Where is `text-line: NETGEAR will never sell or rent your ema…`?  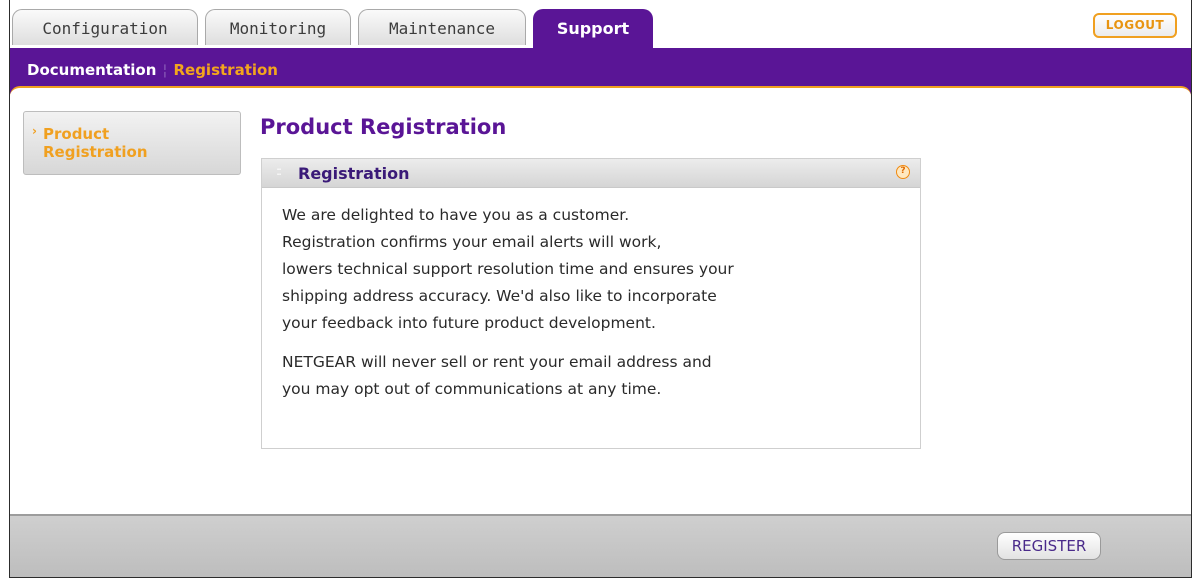
text-line: NETGEAR will never sell or rent your ema… is located at coordinates (497, 362).